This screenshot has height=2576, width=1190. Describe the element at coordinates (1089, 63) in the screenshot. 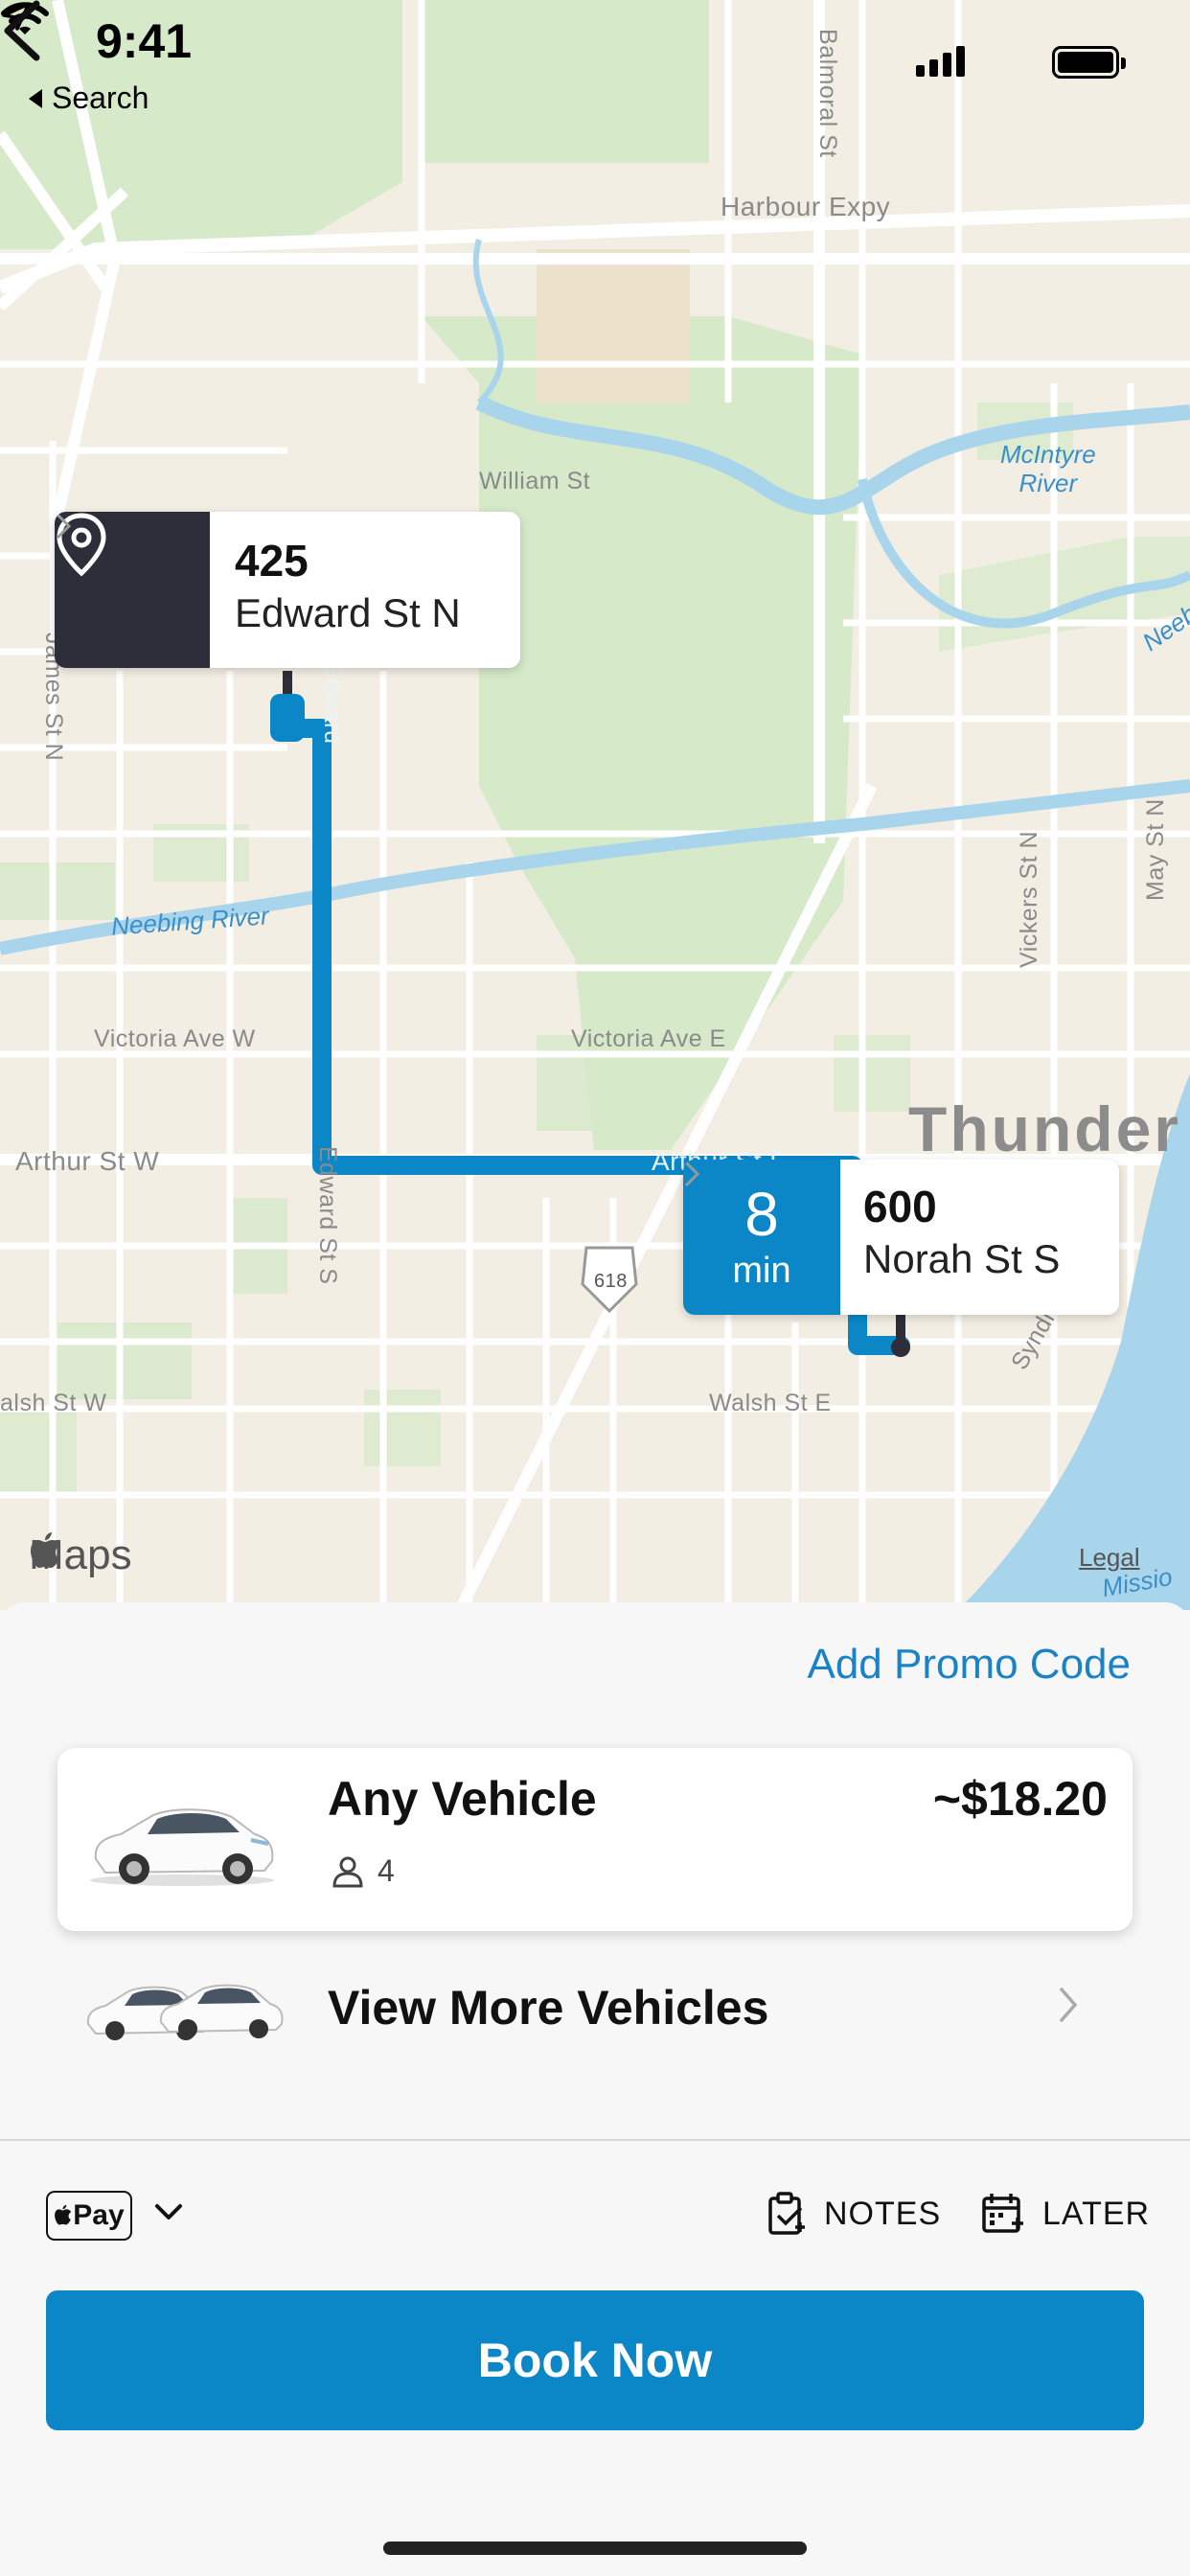

I see `battery-icon` at that location.